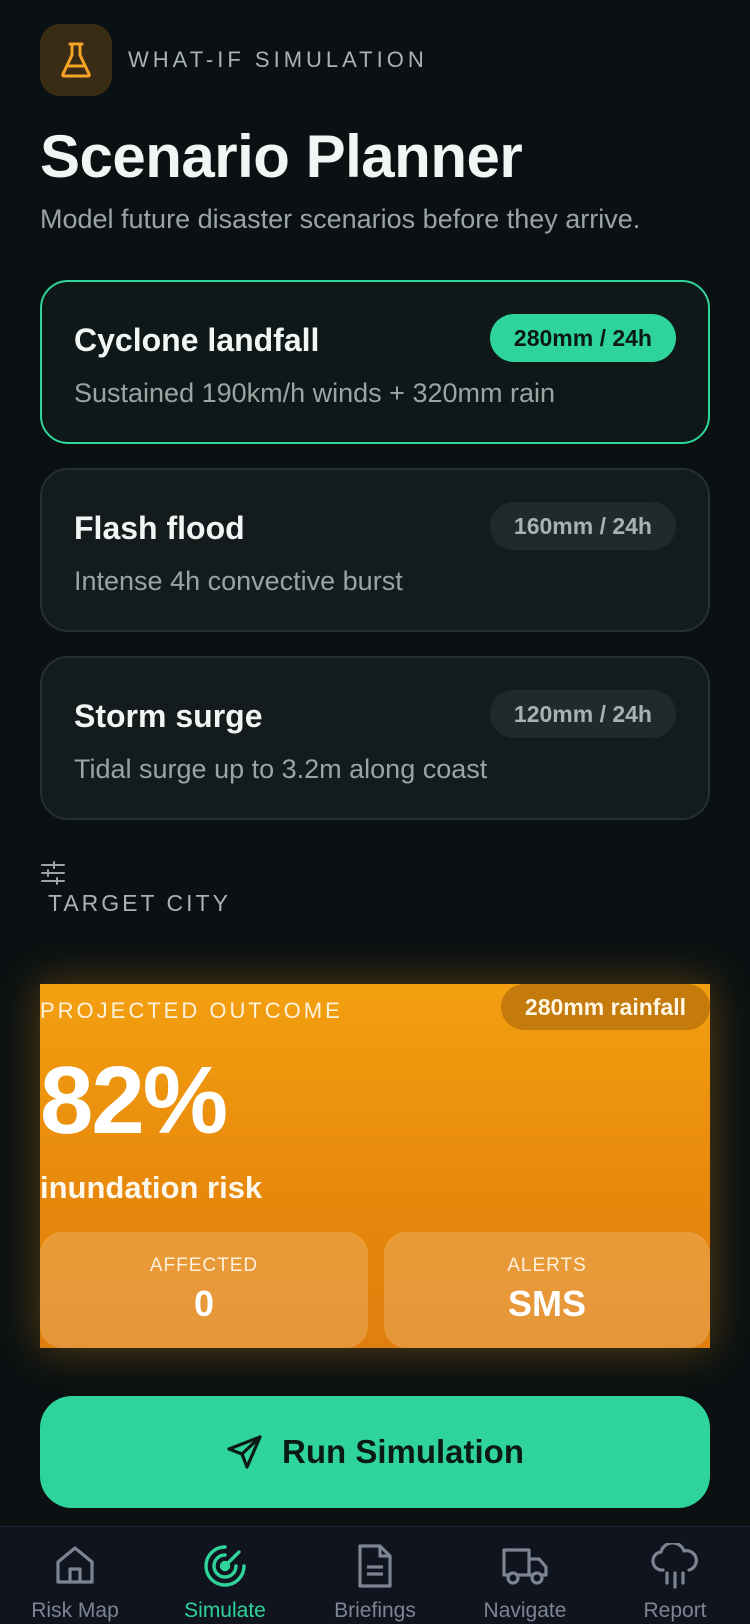 This screenshot has height=1624, width=750. What do you see at coordinates (605, 1007) in the screenshot?
I see `rainfall-badge: 280mm rainfall` at bounding box center [605, 1007].